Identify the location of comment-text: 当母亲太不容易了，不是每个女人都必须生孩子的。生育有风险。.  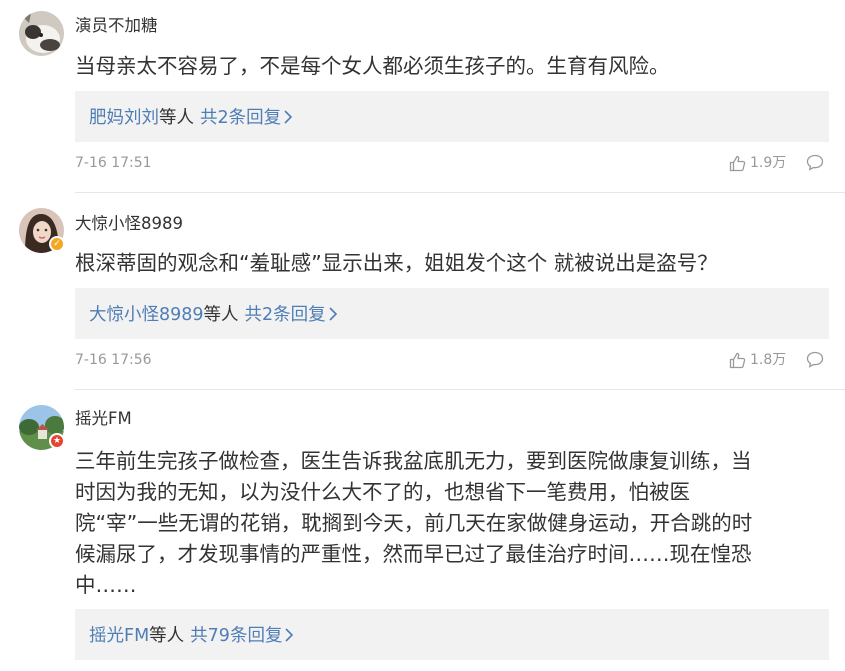
(372, 66).